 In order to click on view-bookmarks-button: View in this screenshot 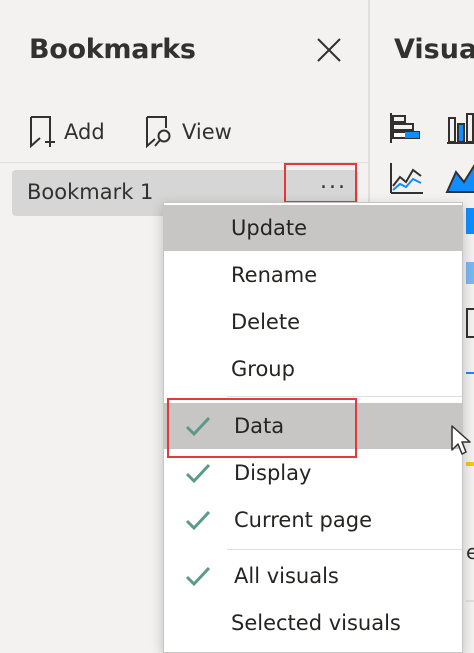, I will do `click(188, 132)`.